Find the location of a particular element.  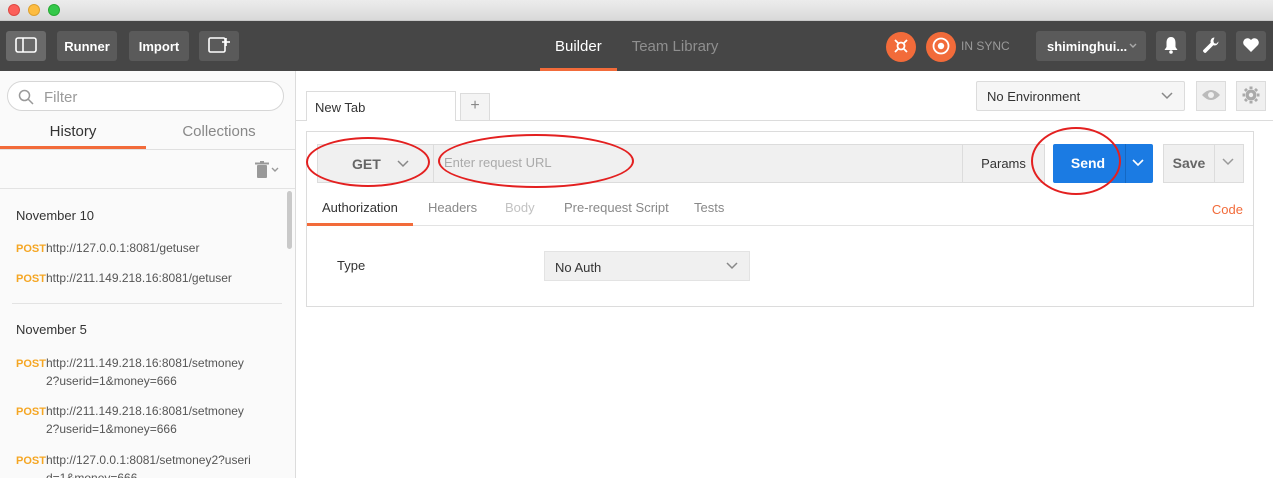

tab-team-library: Team Library is located at coordinates (675, 46).